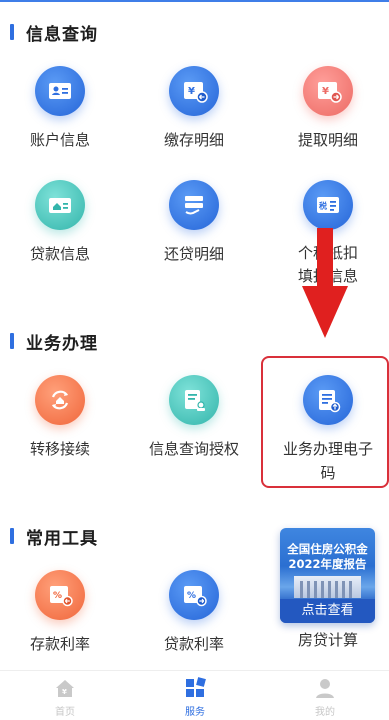  I want to click on tax-card-icon: 税, so click(328, 205).